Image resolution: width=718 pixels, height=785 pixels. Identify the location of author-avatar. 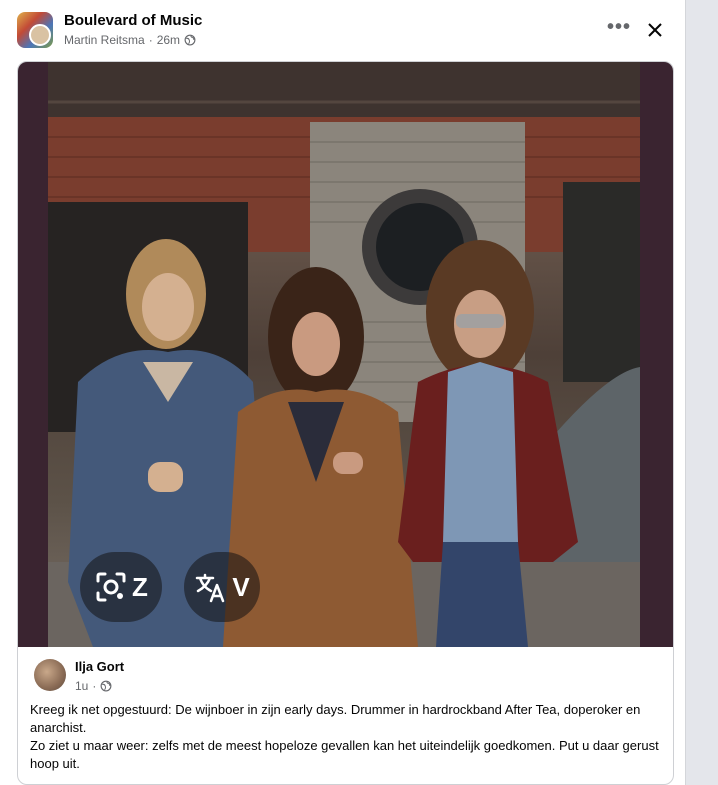
(40, 35).